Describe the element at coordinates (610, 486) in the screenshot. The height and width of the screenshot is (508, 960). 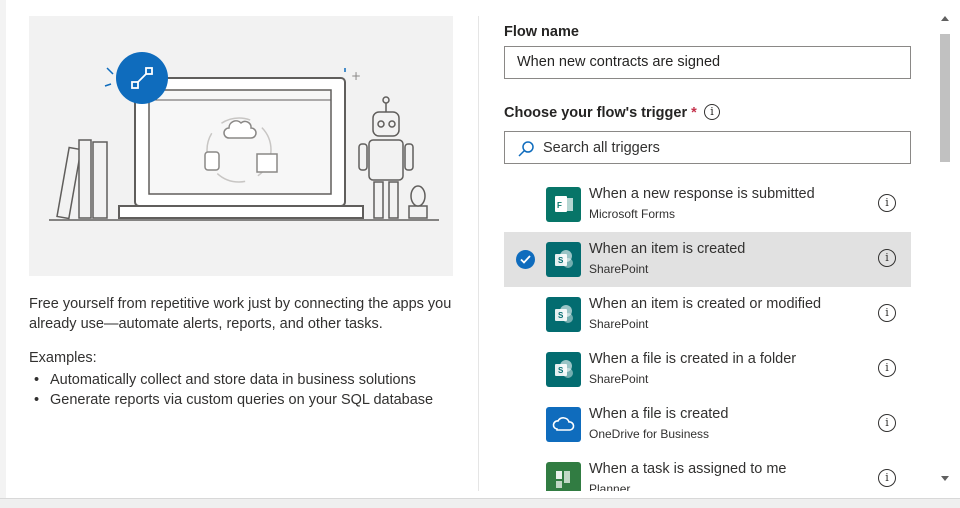
I see `trigger-connector: Planner` at that location.